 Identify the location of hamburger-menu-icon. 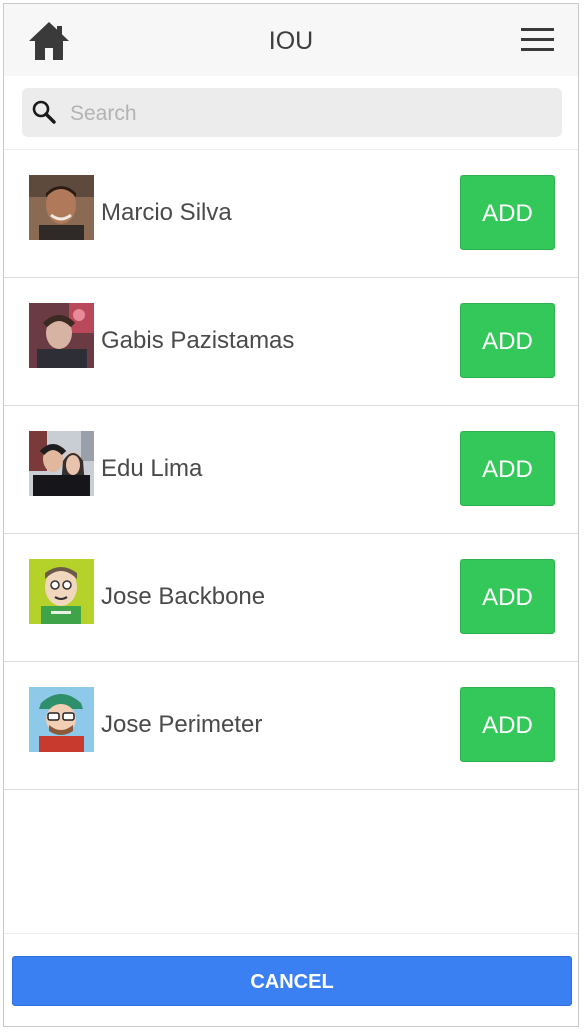
(537, 39).